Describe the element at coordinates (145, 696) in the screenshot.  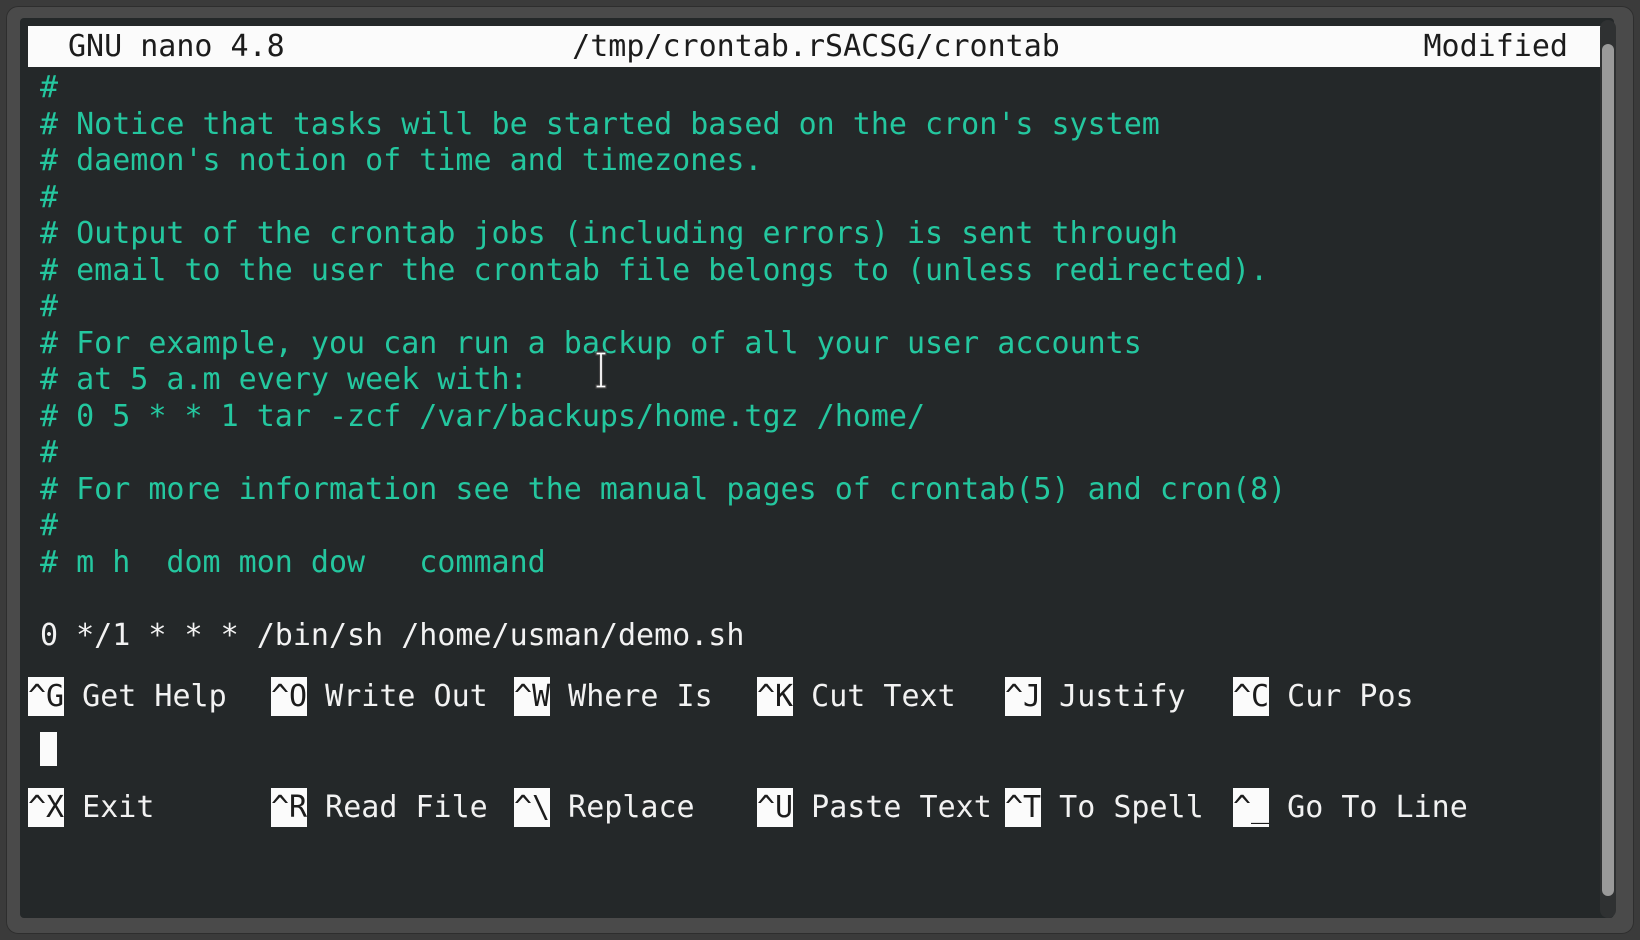
I see `shortcut-label: Get Help` at that location.